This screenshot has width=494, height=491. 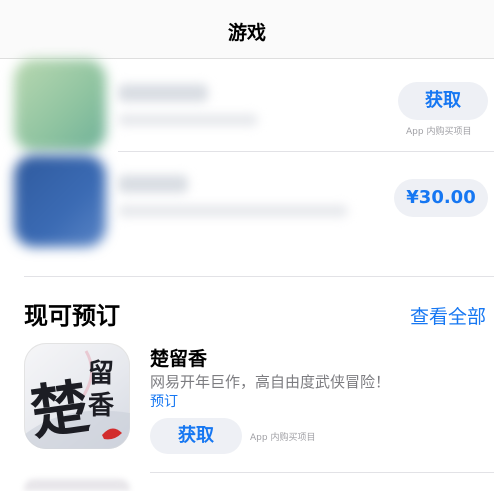 What do you see at coordinates (164, 402) in the screenshot?
I see `preorder-label: 预订` at bounding box center [164, 402].